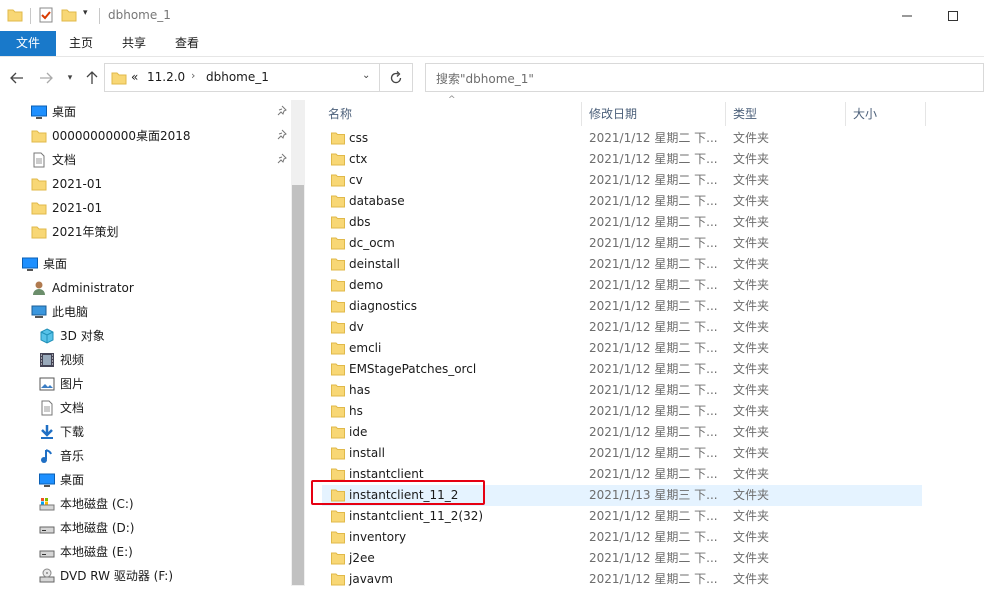 This screenshot has height=590, width=984. I want to click on file-row: demo 2021/1/12 星期二 下... 文件夹, so click(622, 285).